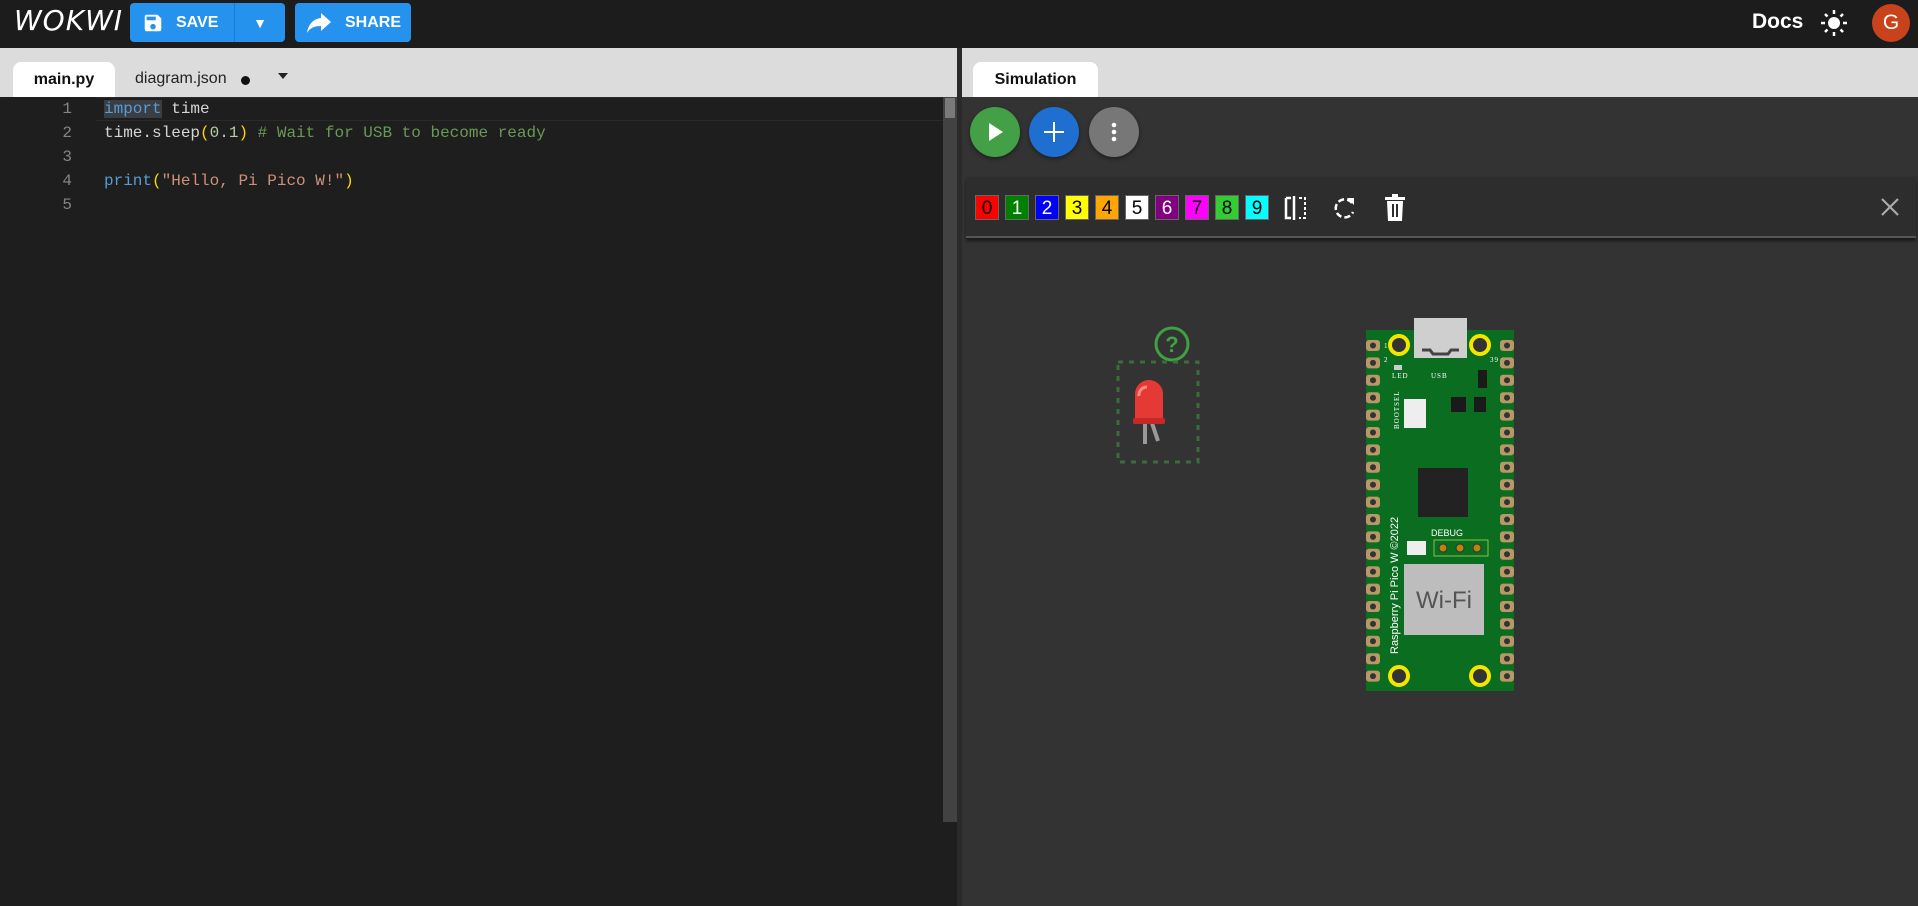  Describe the element at coordinates (1395, 207) in the screenshot. I see `delete-trash-icon` at that location.